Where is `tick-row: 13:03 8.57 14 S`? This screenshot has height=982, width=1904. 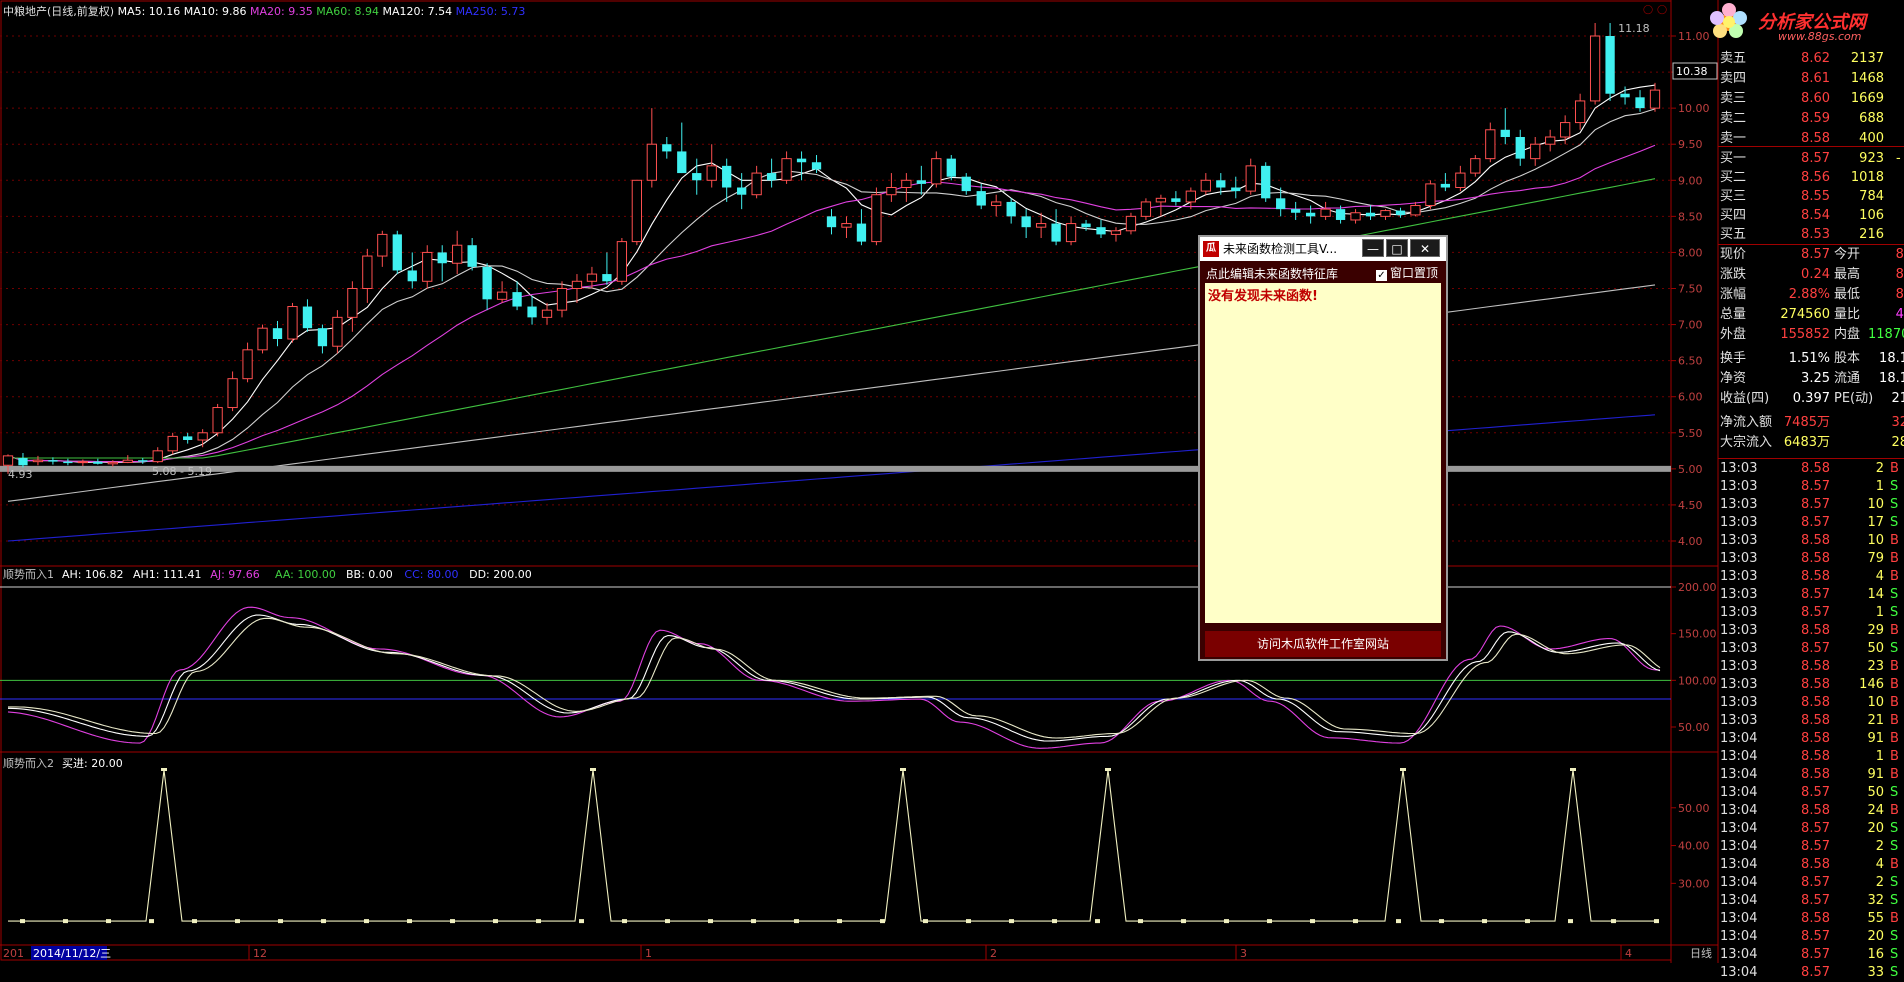 tick-row: 13:03 8.57 14 S is located at coordinates (1811, 595).